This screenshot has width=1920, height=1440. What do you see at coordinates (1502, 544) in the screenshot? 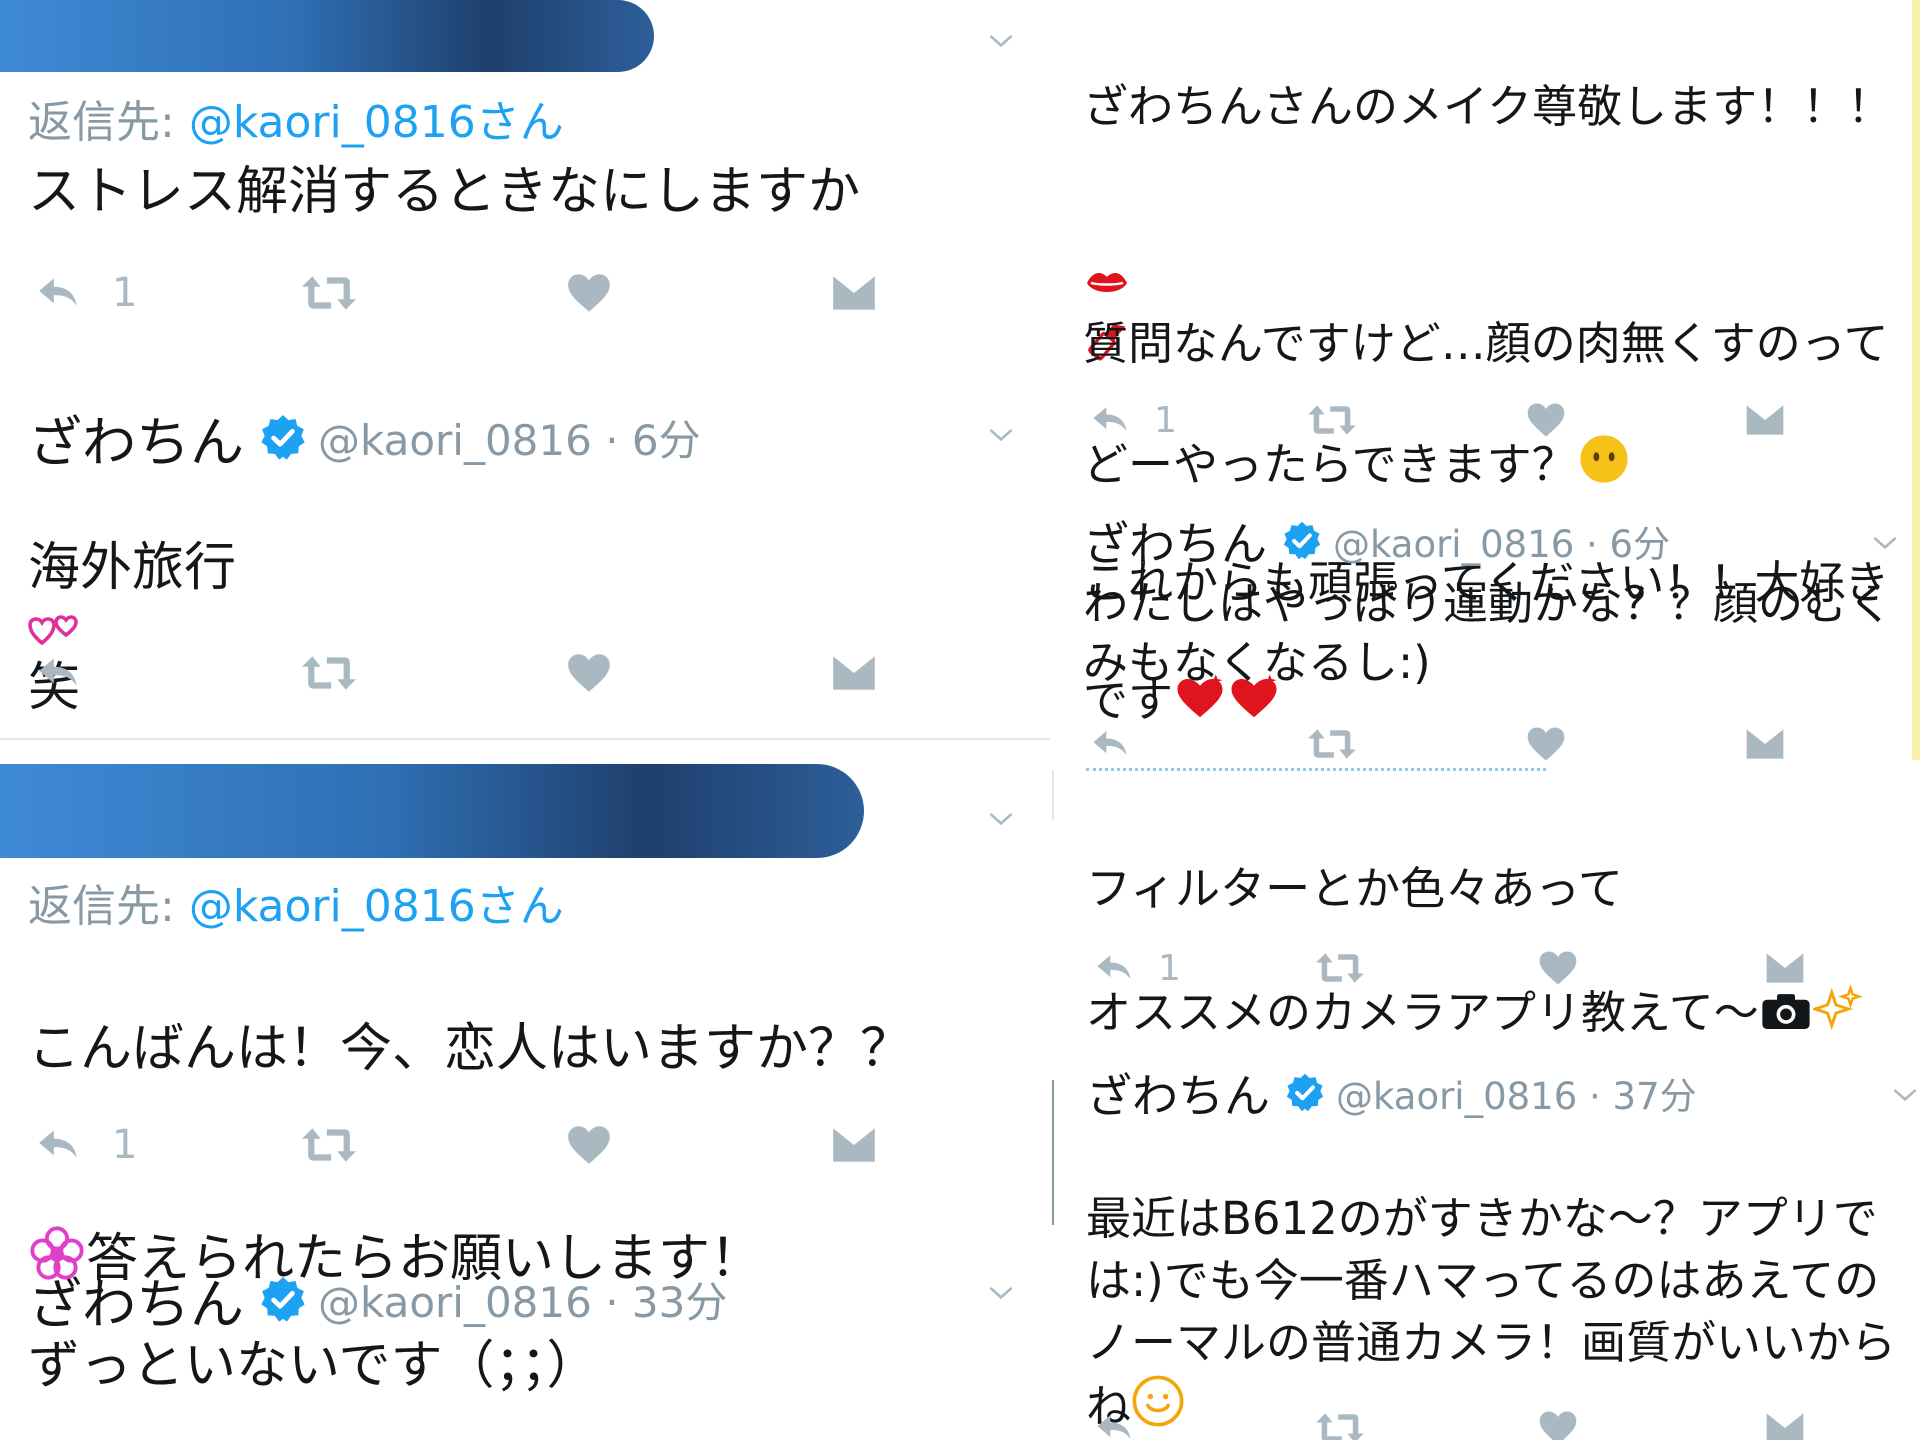
I see `handle-and-time: @kaori_0816 · 6分` at bounding box center [1502, 544].